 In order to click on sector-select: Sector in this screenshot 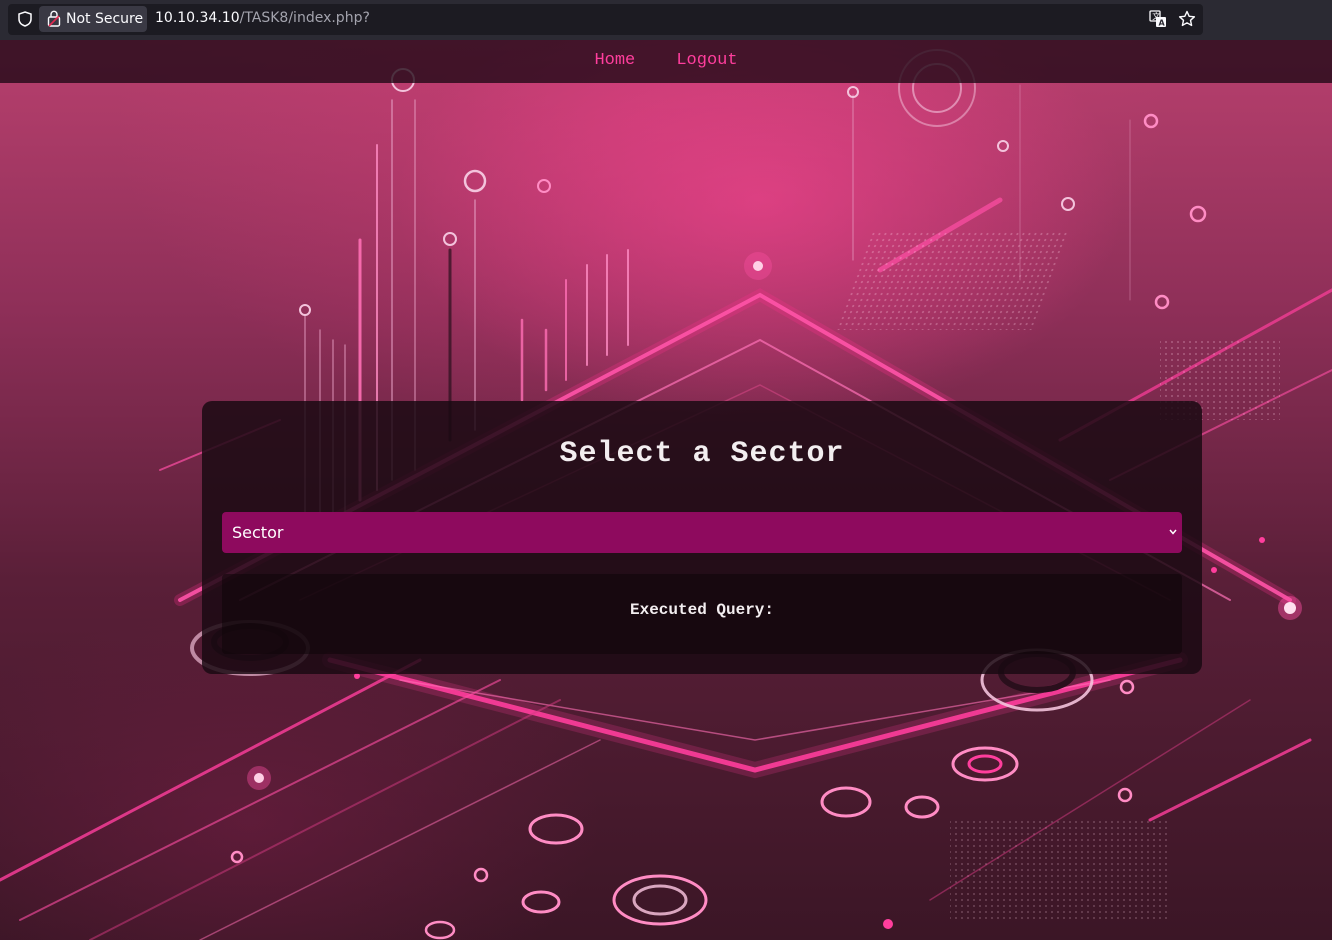, I will do `click(702, 532)`.